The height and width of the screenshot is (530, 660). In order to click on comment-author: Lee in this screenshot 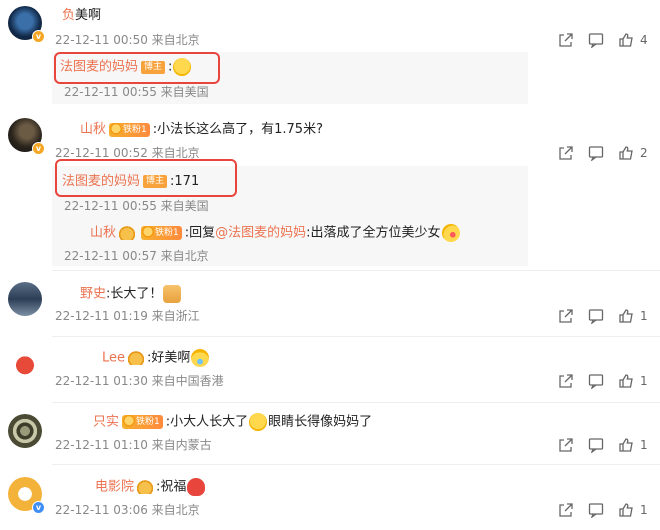, I will do `click(113, 358)`.